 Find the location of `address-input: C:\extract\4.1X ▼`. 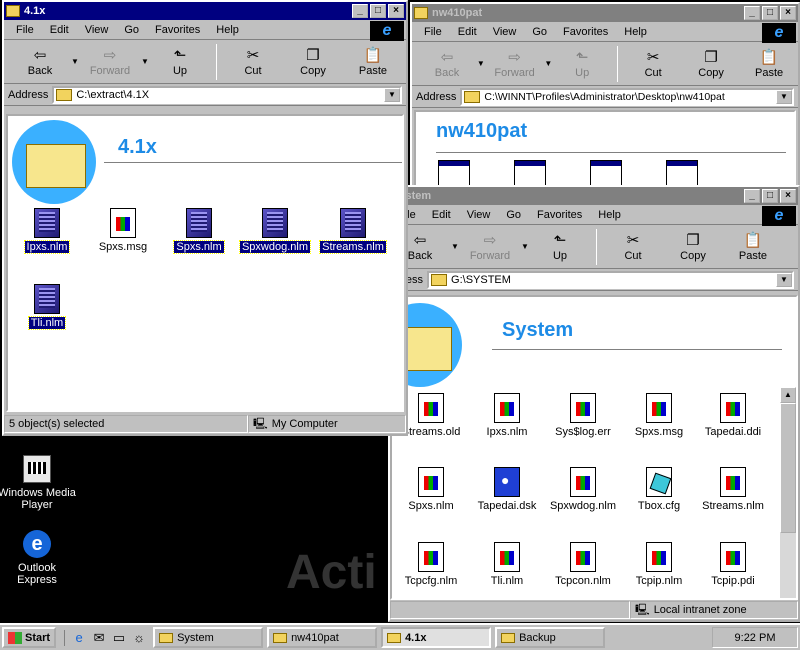

address-input: C:\extract\4.1X ▼ is located at coordinates (227, 94).